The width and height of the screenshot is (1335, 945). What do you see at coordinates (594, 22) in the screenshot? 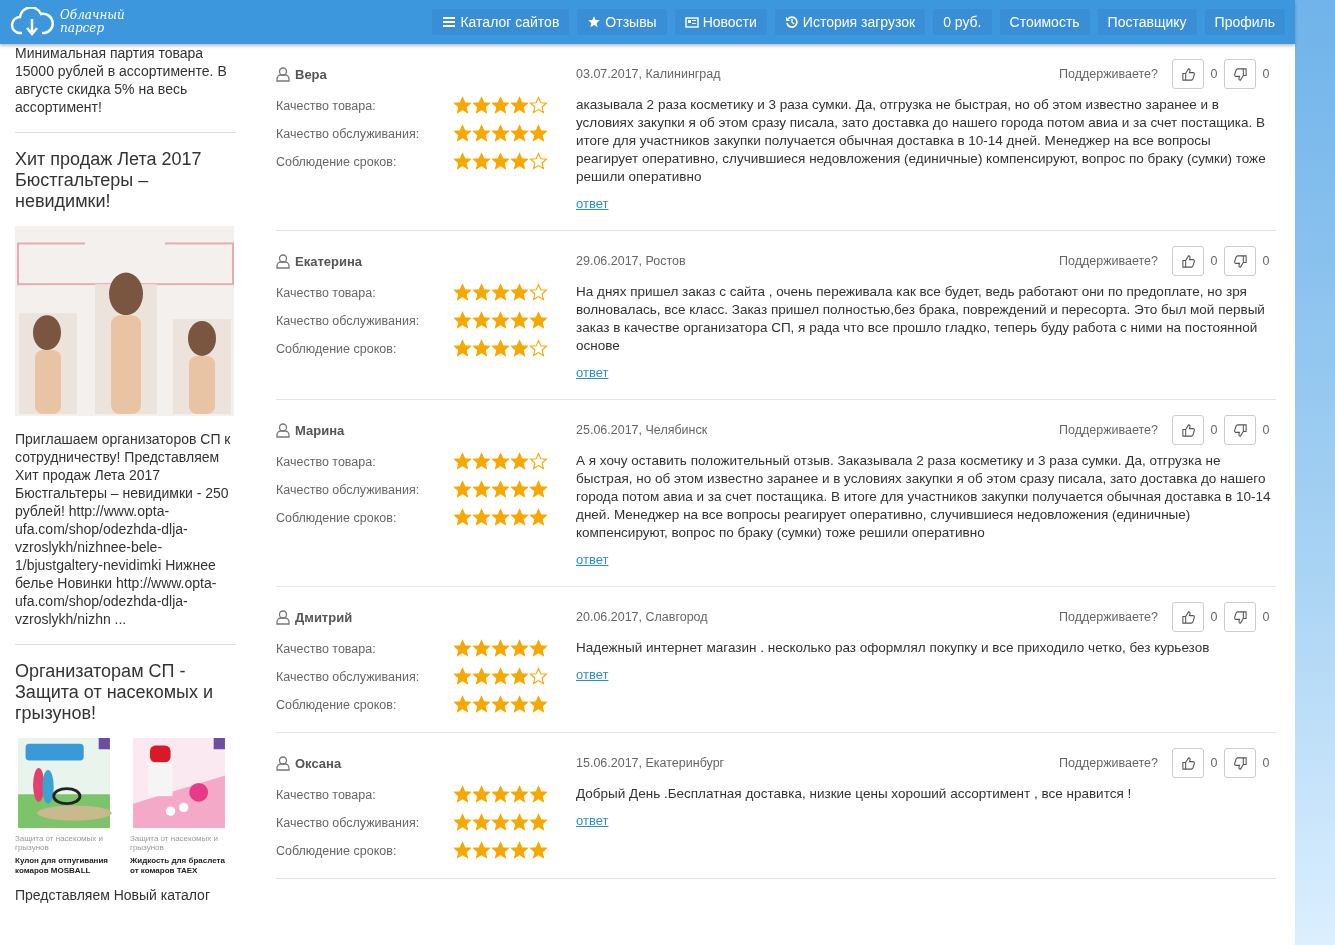
I see `star-icon` at bounding box center [594, 22].